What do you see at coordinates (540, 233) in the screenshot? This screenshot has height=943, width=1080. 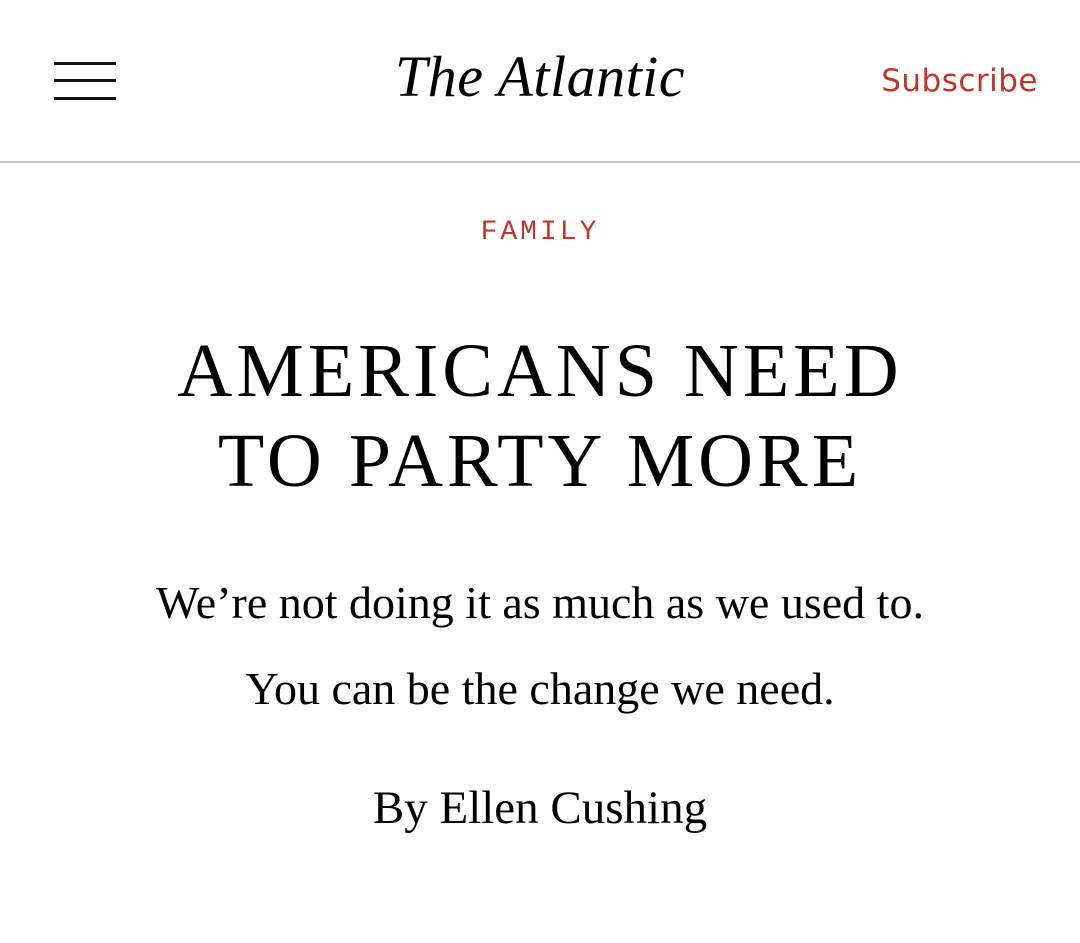 I see `section-label: FAMILY` at bounding box center [540, 233].